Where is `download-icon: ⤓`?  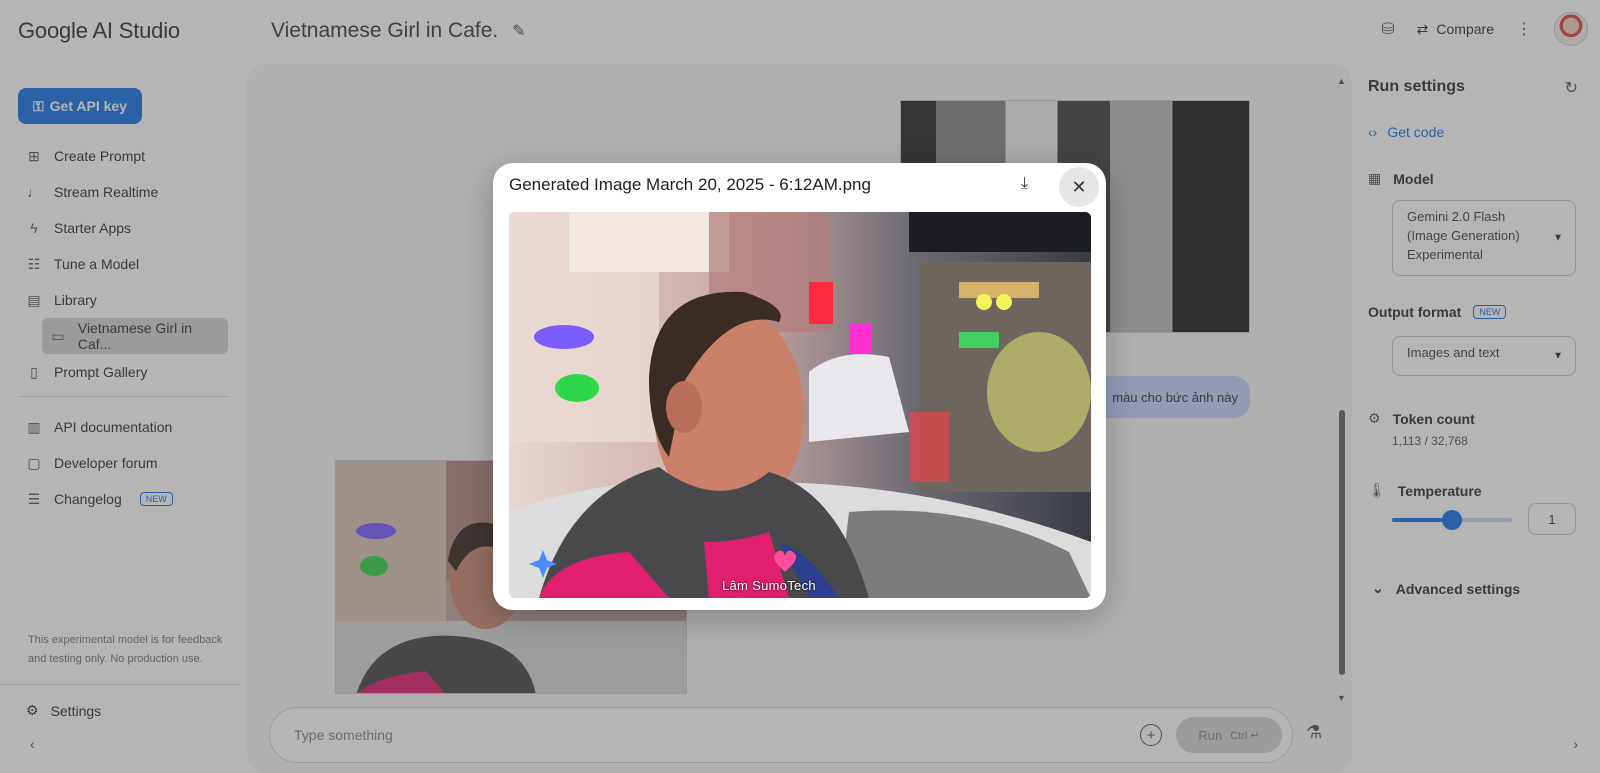 download-icon: ⤓ is located at coordinates (1024, 184).